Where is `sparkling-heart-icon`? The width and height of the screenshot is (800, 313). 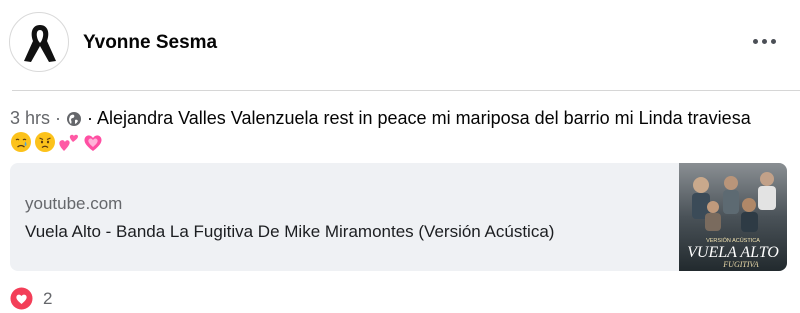 sparkling-heart-icon is located at coordinates (93, 143).